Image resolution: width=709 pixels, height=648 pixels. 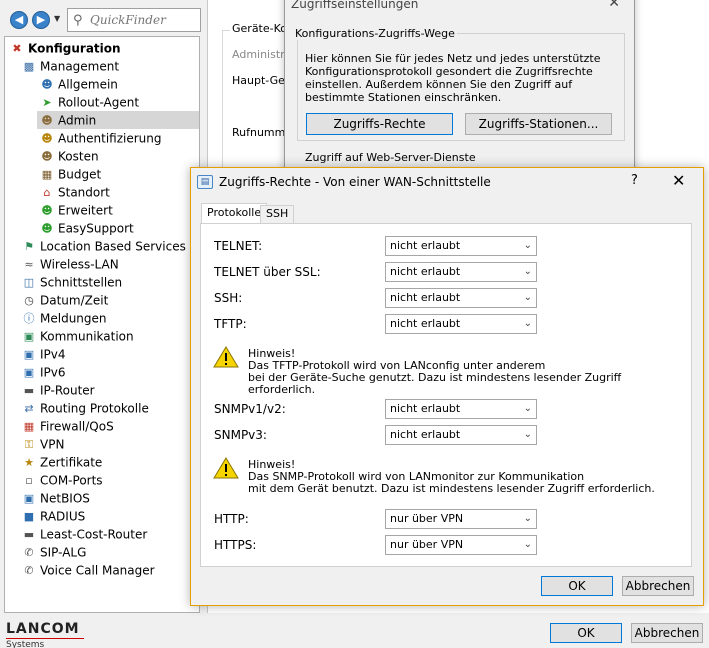 What do you see at coordinates (230, 324) in the screenshot?
I see `tftp-label: TFTP:` at bounding box center [230, 324].